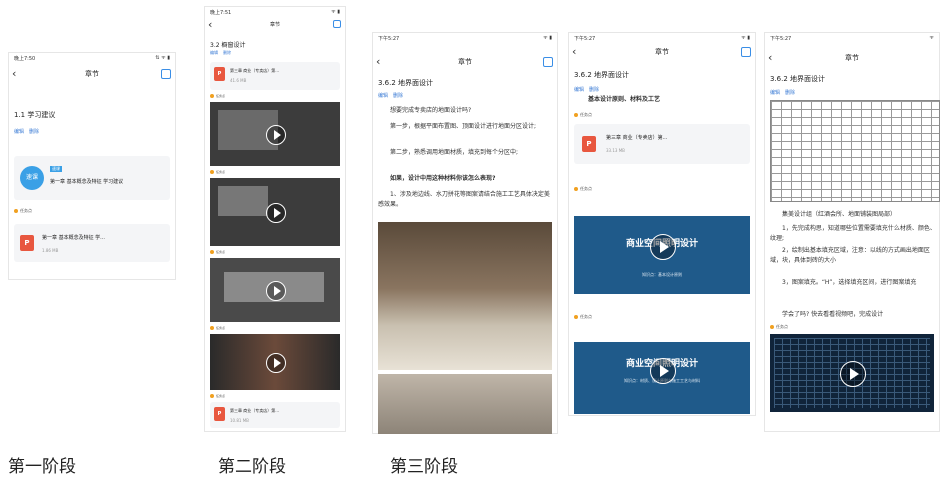 This screenshot has width=940, height=477. Describe the element at coordinates (833, 314) in the screenshot. I see `paragraph: 学会了吗? 快去看看视频吧，完成设计` at that location.